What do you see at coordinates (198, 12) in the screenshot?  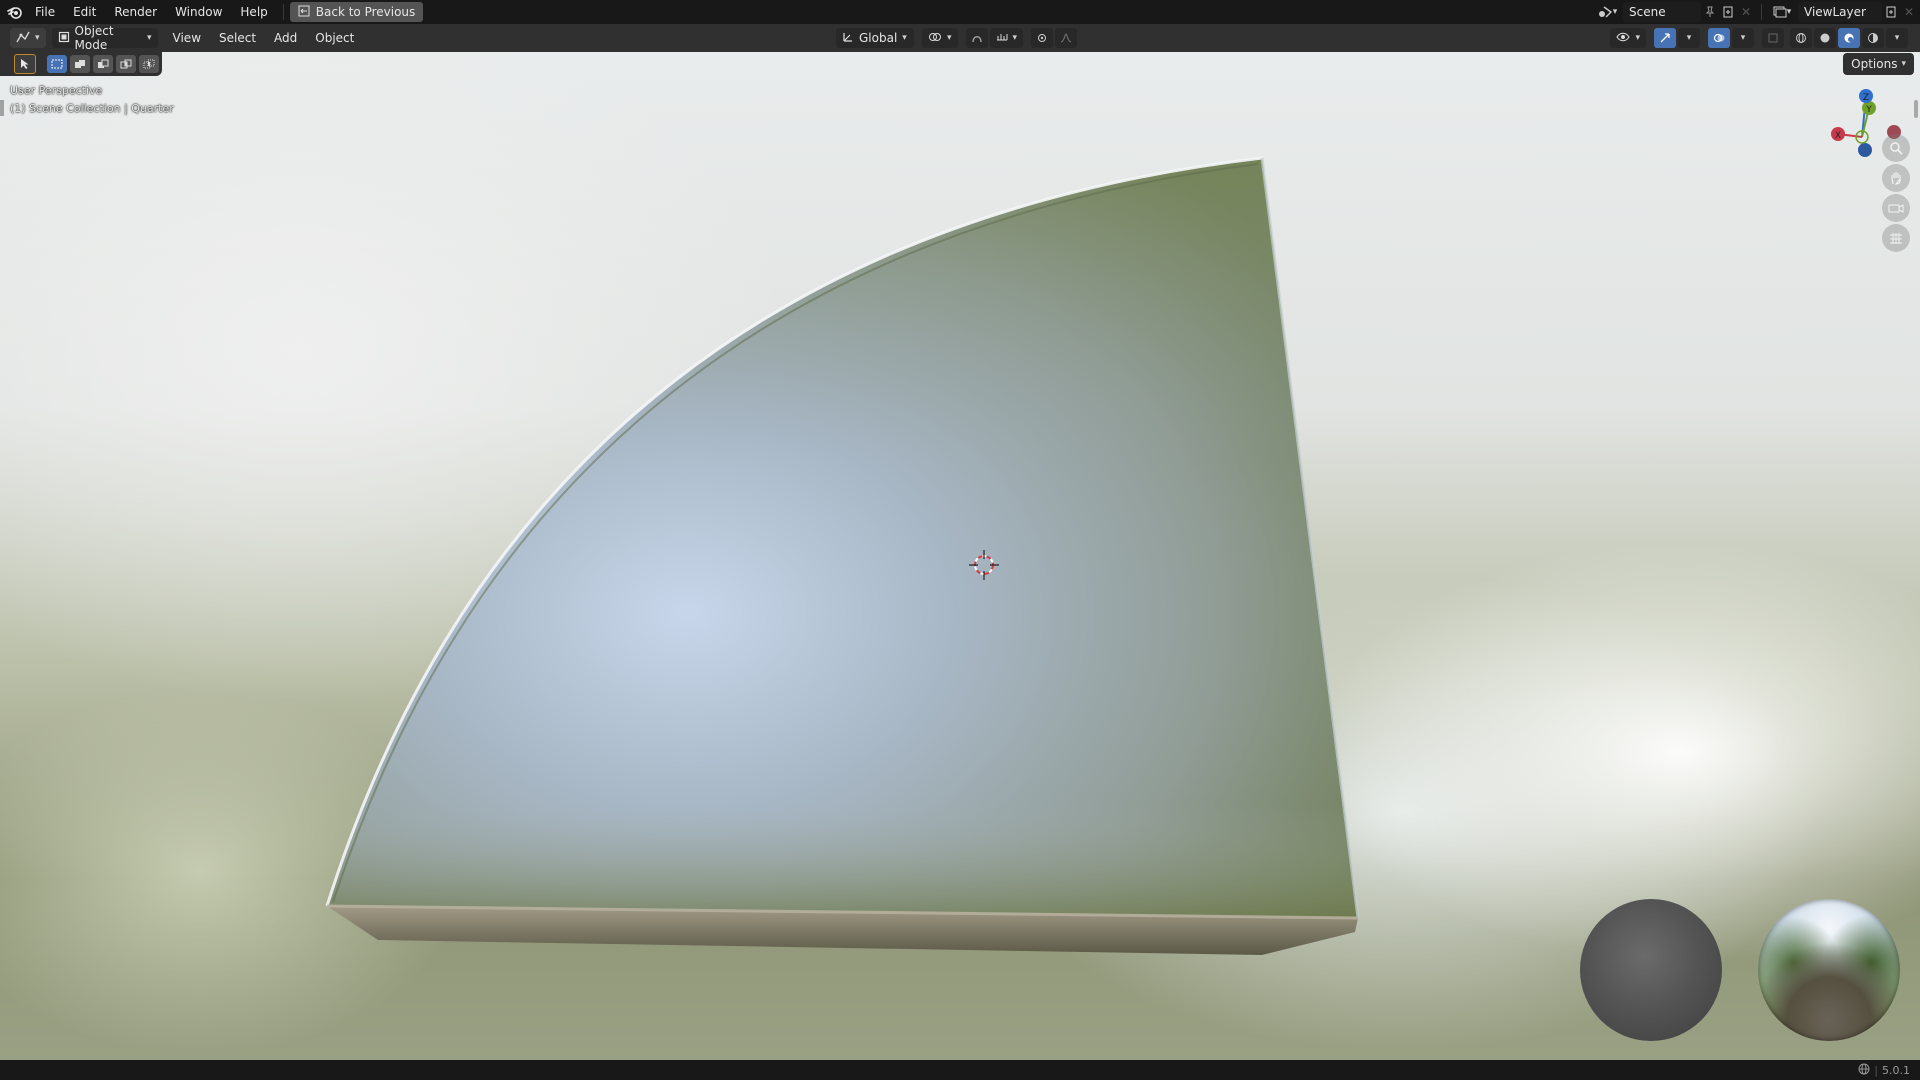 I see `menu-window: Window` at bounding box center [198, 12].